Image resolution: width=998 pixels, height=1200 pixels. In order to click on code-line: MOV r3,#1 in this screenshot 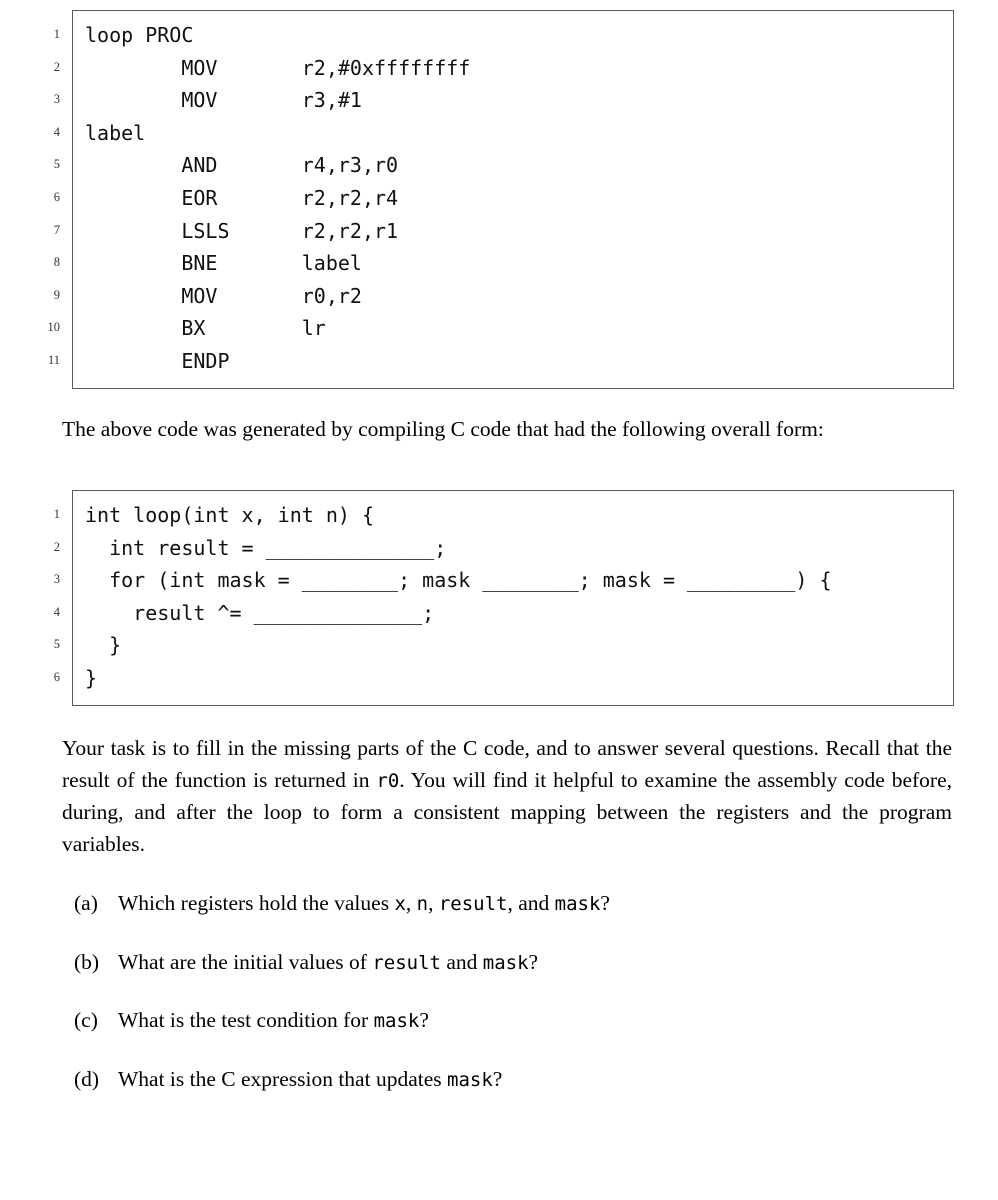, I will do `click(223, 100)`.